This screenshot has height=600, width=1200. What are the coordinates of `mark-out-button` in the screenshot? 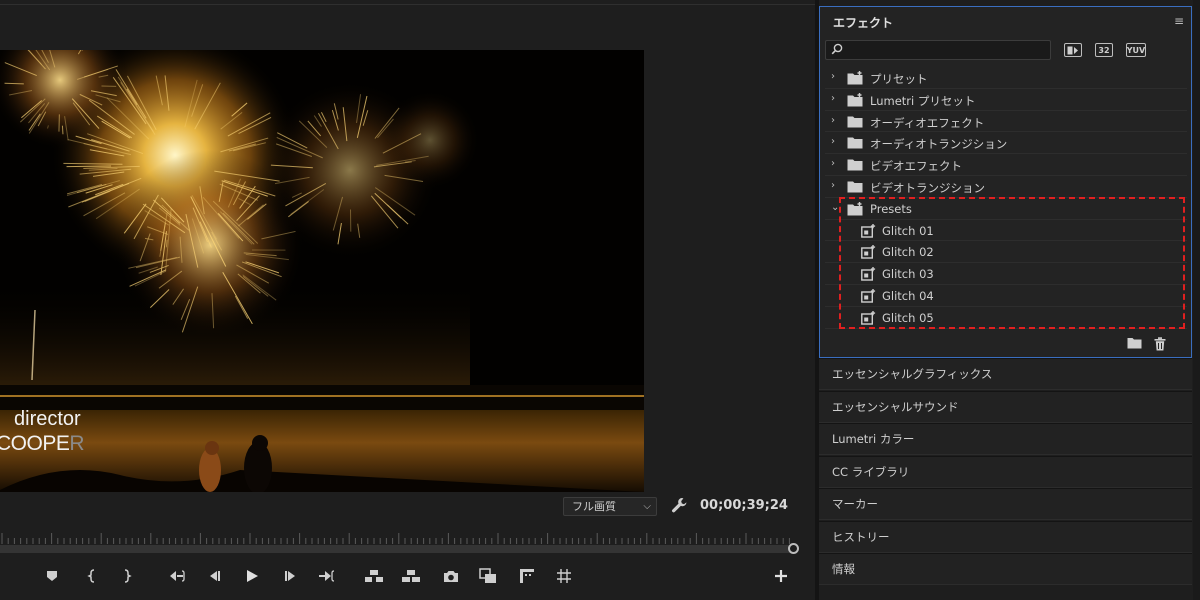 It's located at (127, 576).